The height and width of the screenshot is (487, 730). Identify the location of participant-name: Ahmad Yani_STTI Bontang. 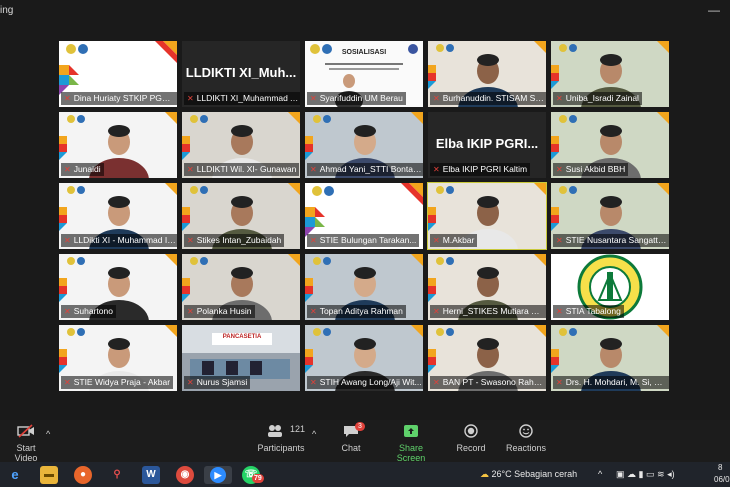
(371, 169).